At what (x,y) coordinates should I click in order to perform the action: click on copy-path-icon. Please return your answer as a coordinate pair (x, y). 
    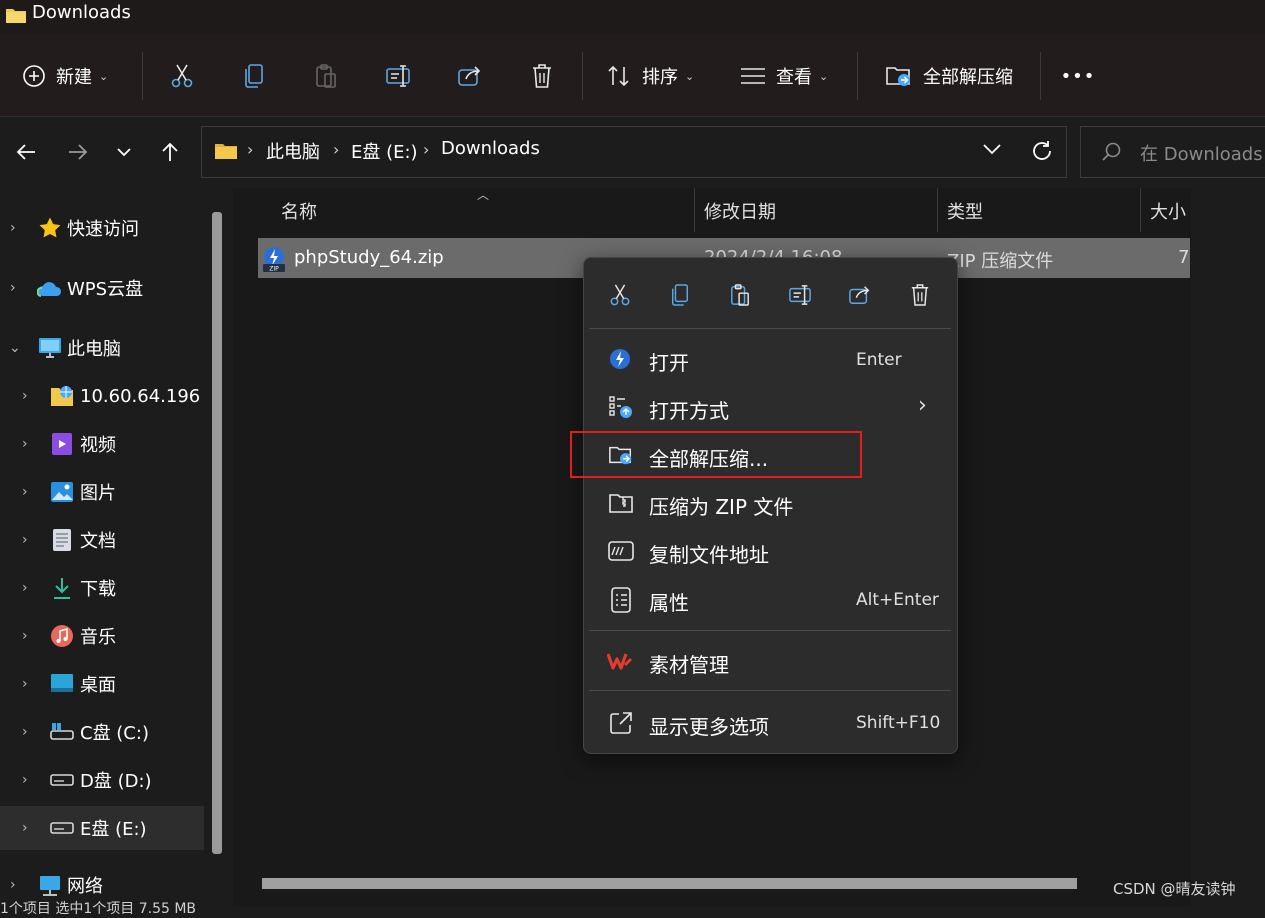
    Looking at the image, I should click on (621, 551).